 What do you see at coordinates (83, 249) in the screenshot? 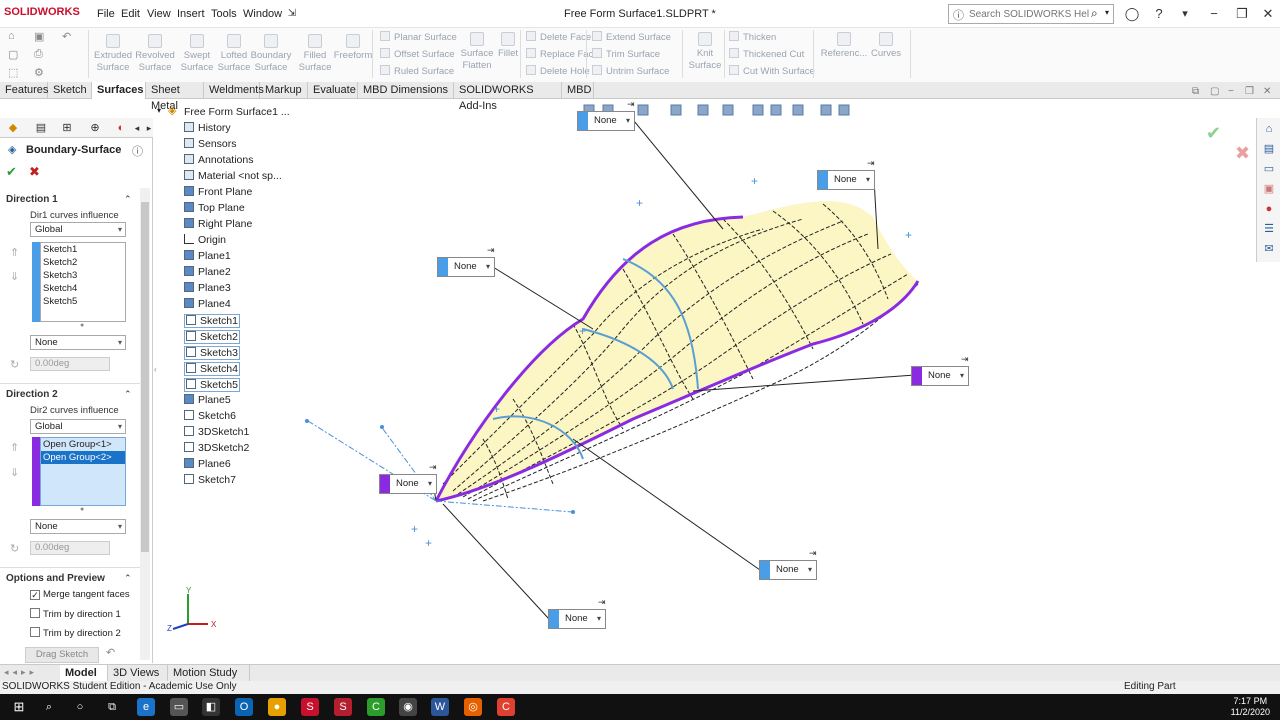
I see `list-item: Sketch1` at bounding box center [83, 249].